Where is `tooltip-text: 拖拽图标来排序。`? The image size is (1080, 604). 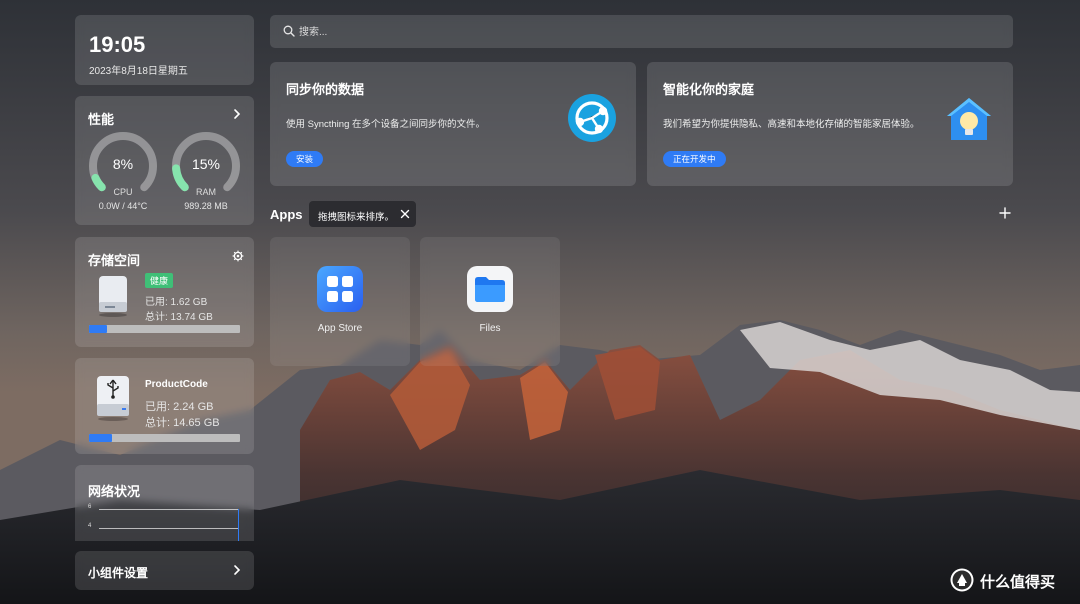 tooltip-text: 拖拽图标来排序。 is located at coordinates (356, 217).